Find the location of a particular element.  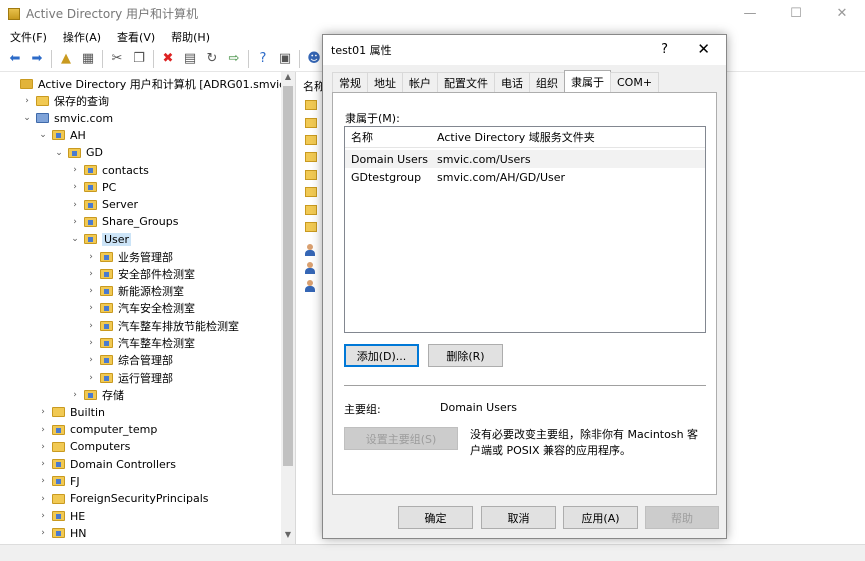

tree-item: ⌄ AH is located at coordinates (62, 135).